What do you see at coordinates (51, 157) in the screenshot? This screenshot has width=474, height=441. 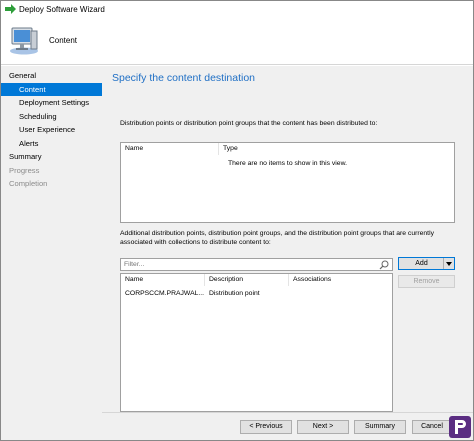 I see `nav-summary: Summary` at bounding box center [51, 157].